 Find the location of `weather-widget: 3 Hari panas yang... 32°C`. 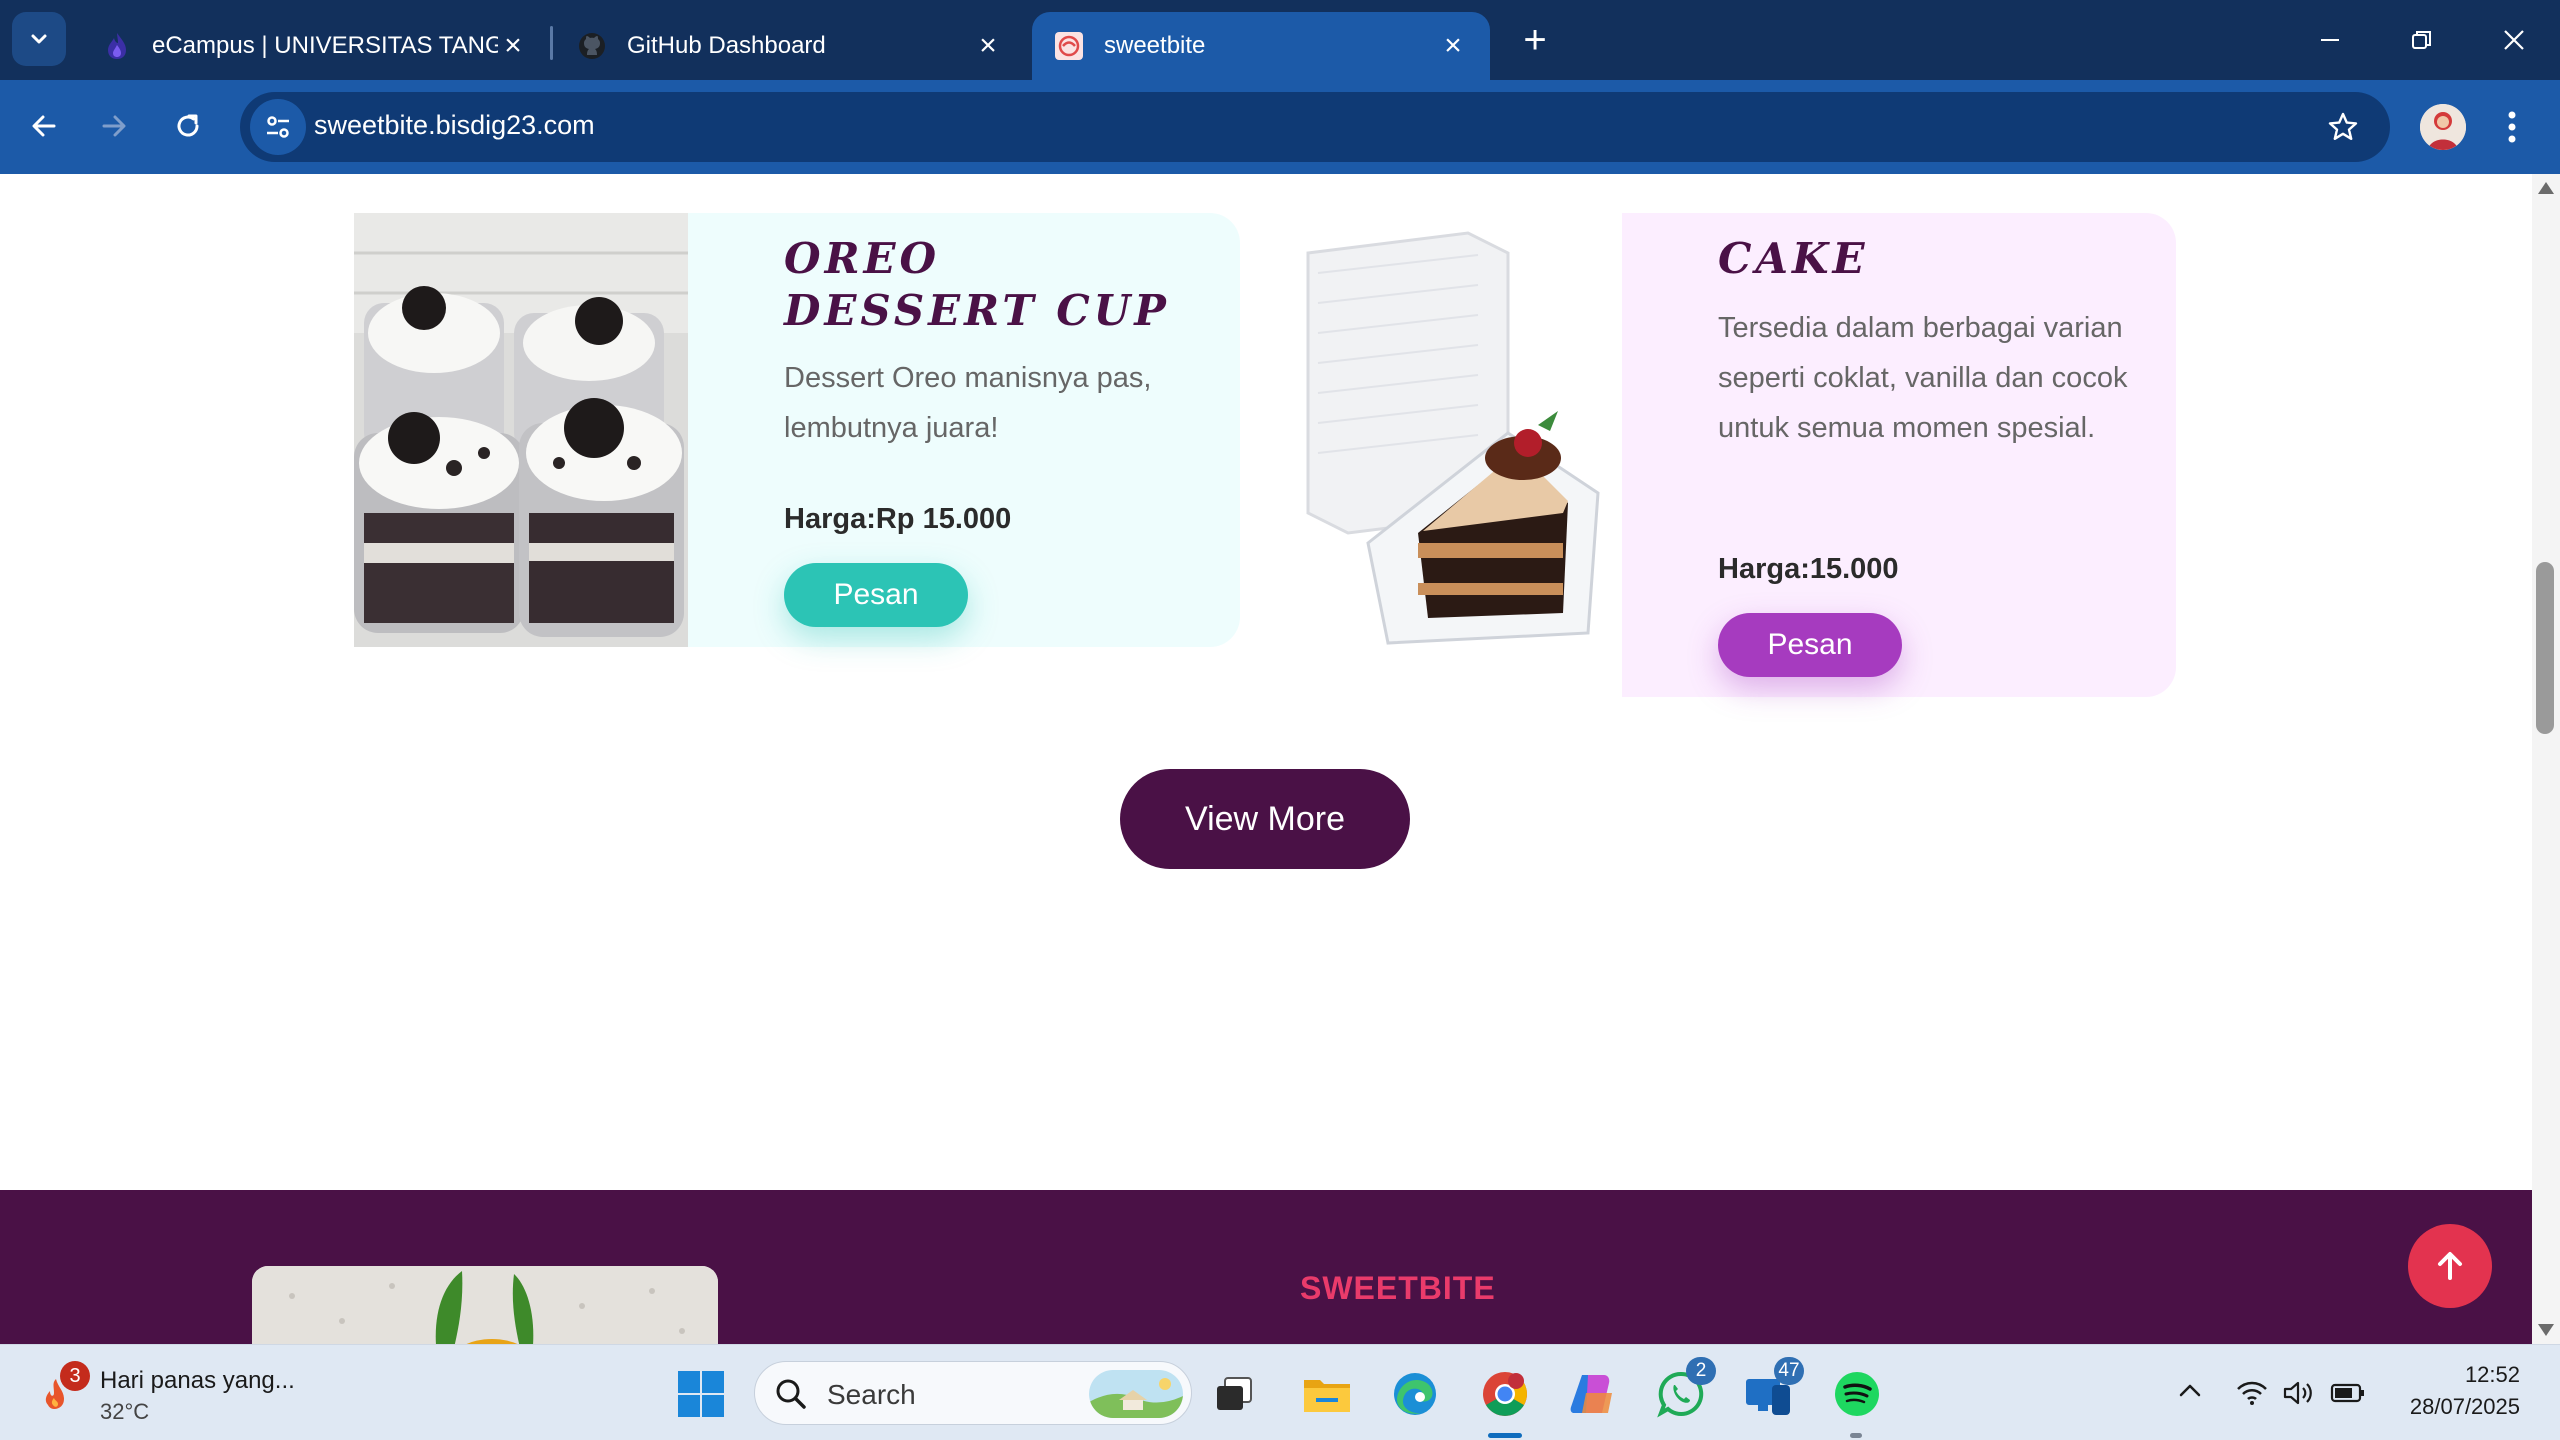

weather-widget: 3 Hari panas yang... 32°C is located at coordinates (186, 1394).